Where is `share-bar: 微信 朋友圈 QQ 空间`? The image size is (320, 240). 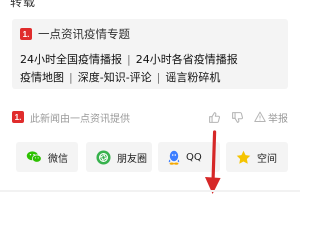
share-bar: 微信 朋友圈 QQ 空间 is located at coordinates (152, 157).